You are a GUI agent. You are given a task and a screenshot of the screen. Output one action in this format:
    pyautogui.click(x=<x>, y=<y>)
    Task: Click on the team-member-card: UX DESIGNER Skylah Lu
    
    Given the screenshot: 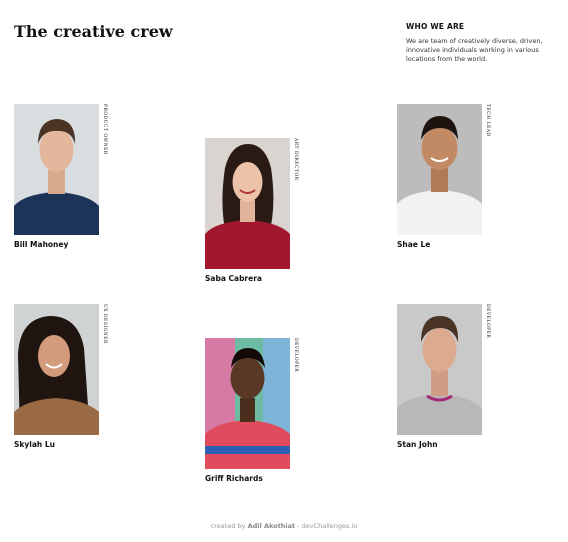 What is the action you would take?
    pyautogui.click(x=64, y=376)
    